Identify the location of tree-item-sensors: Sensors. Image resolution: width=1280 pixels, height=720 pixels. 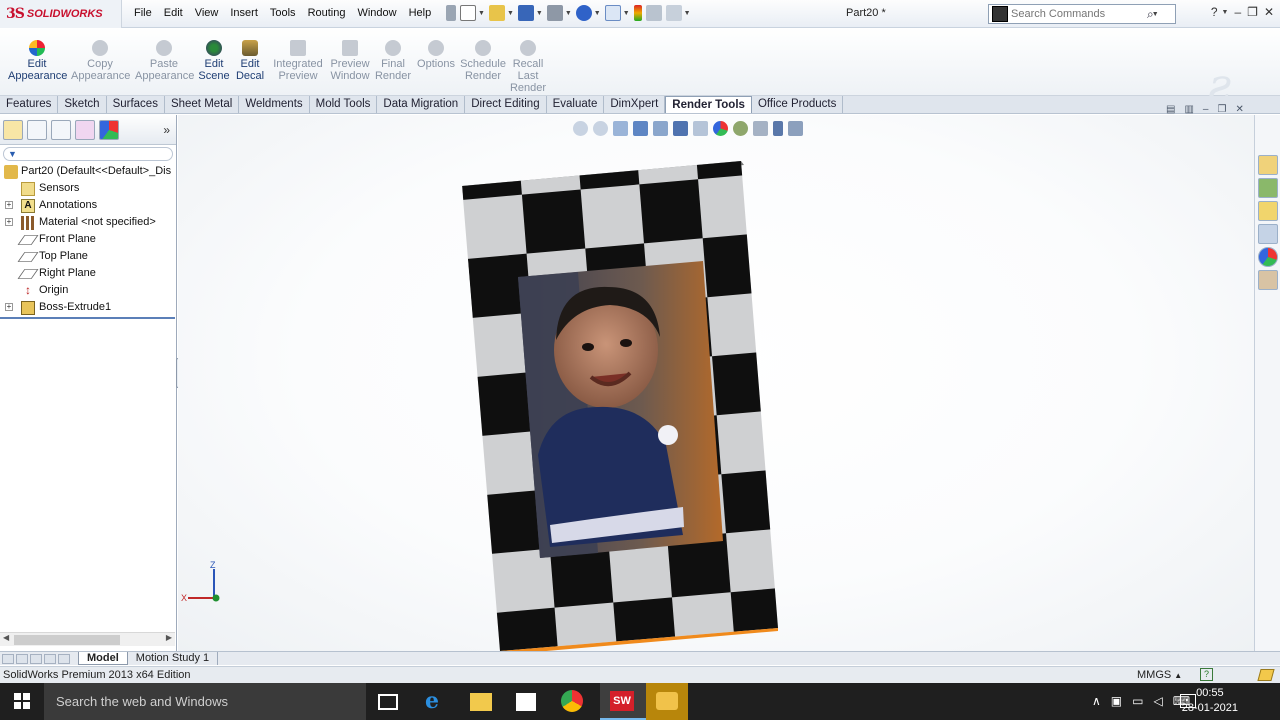
(88, 188).